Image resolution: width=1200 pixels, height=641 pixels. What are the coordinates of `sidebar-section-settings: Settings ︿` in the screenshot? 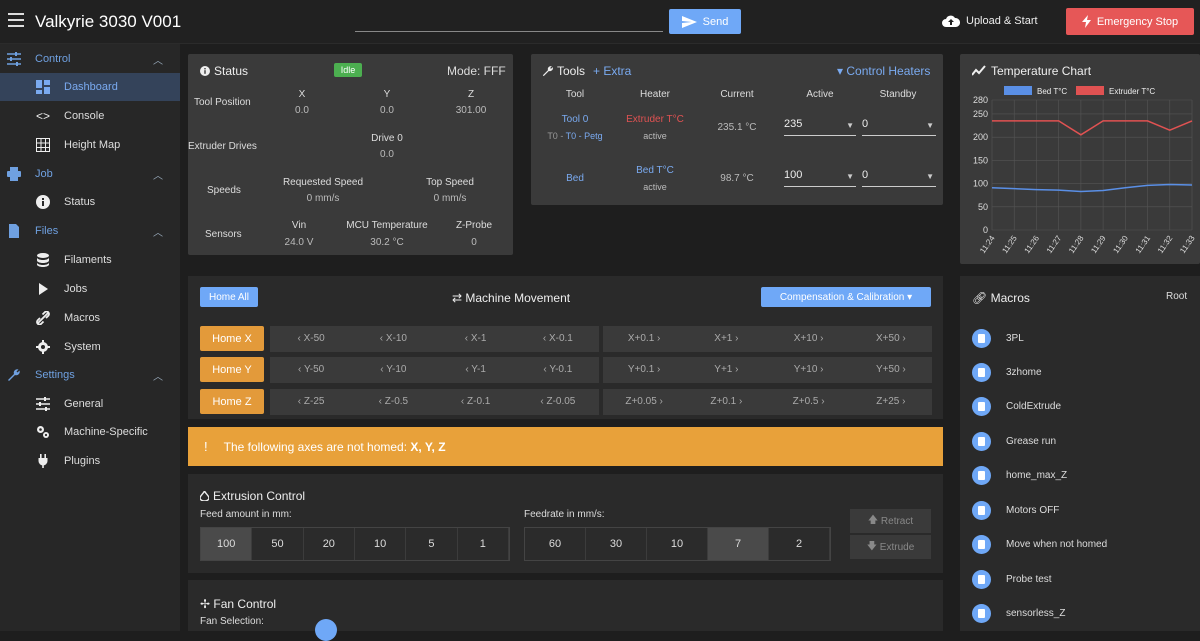 It's located at (90, 375).